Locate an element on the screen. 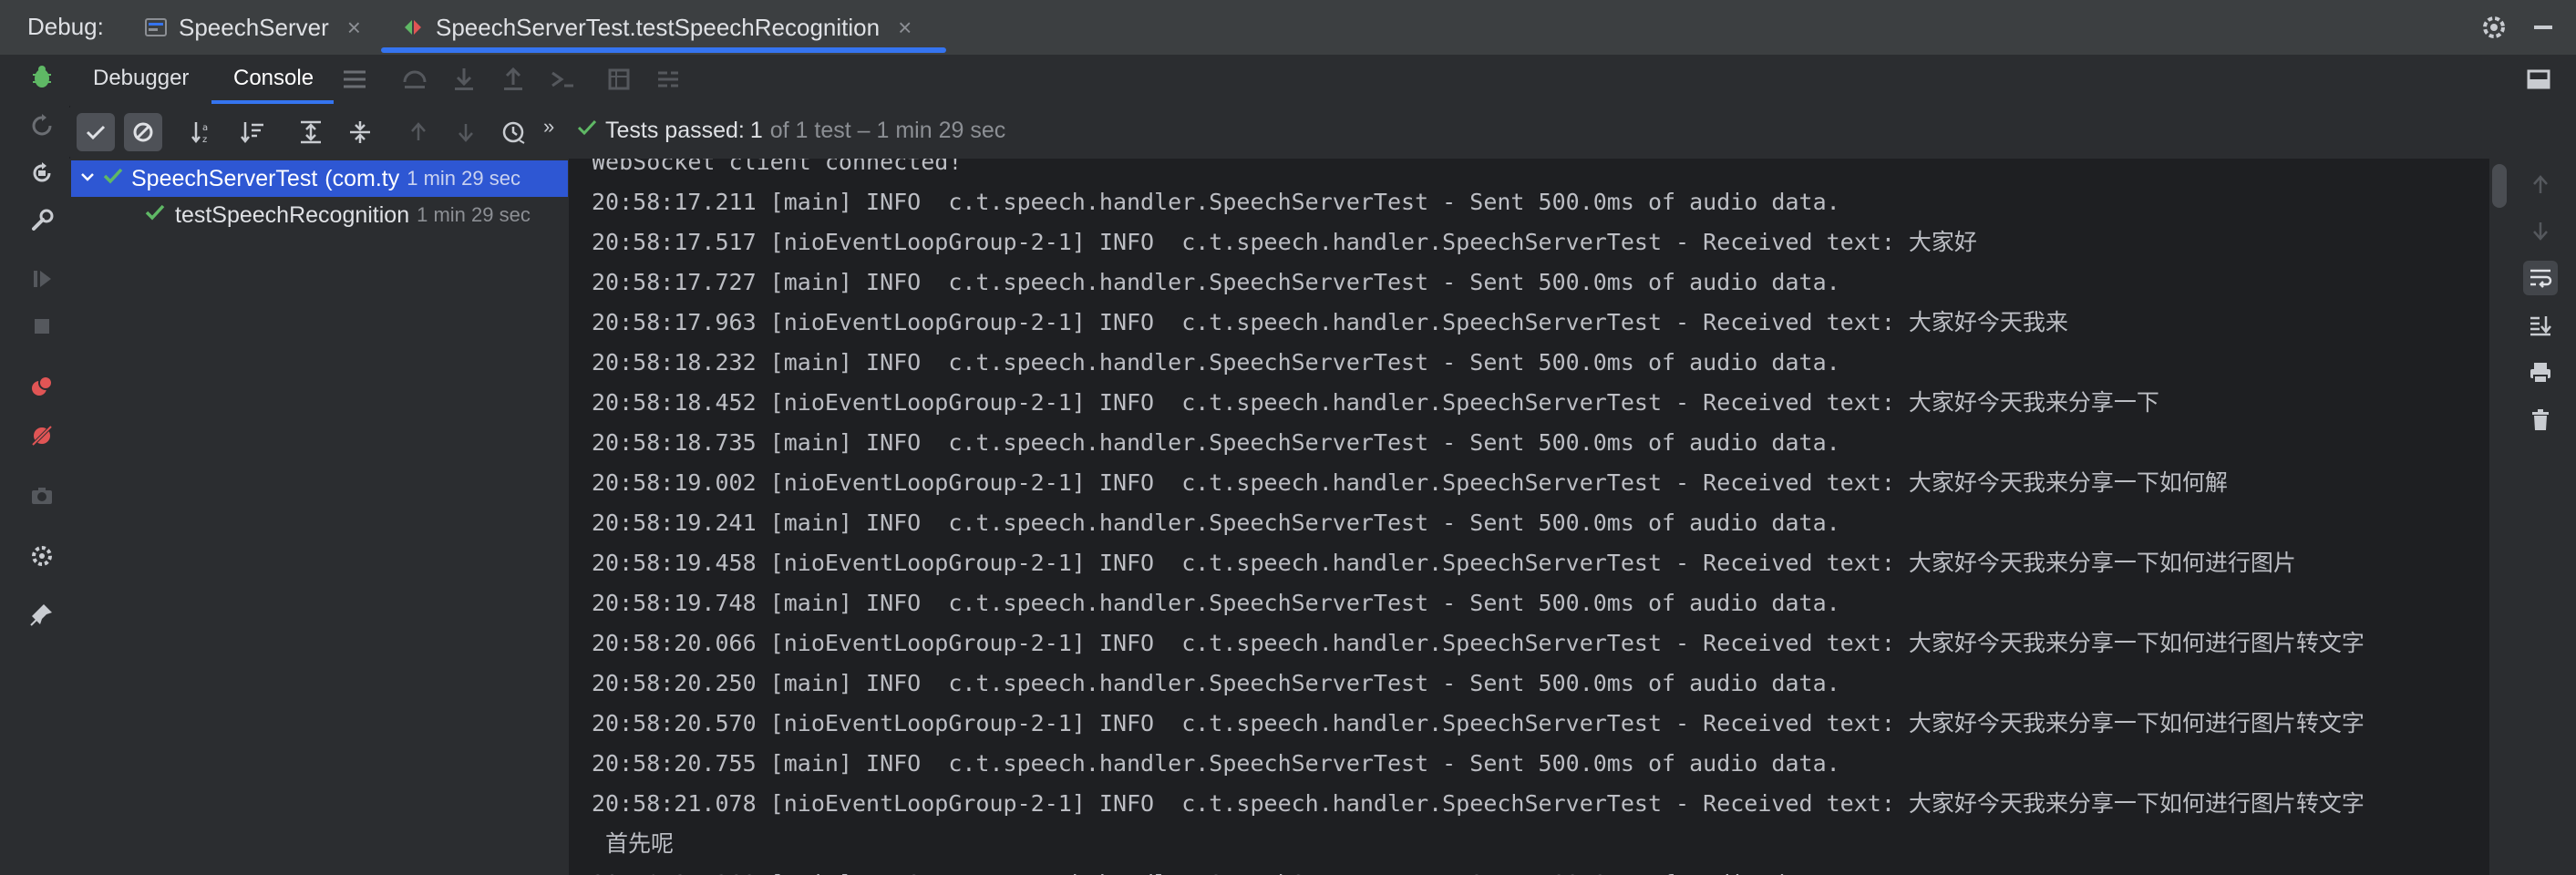 Image resolution: width=2576 pixels, height=875 pixels. previous-failed-button is located at coordinates (418, 132).